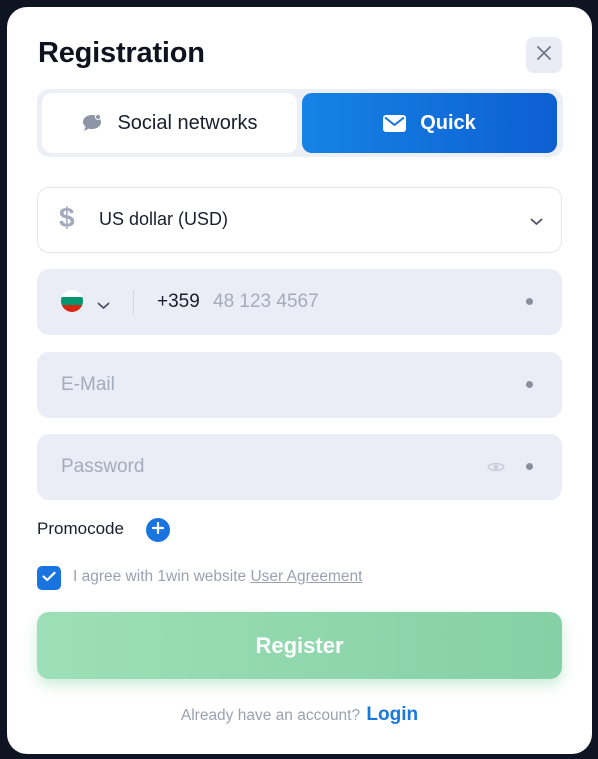 Image resolution: width=598 pixels, height=759 pixels. What do you see at coordinates (299, 645) in the screenshot?
I see `register-button: Register` at bounding box center [299, 645].